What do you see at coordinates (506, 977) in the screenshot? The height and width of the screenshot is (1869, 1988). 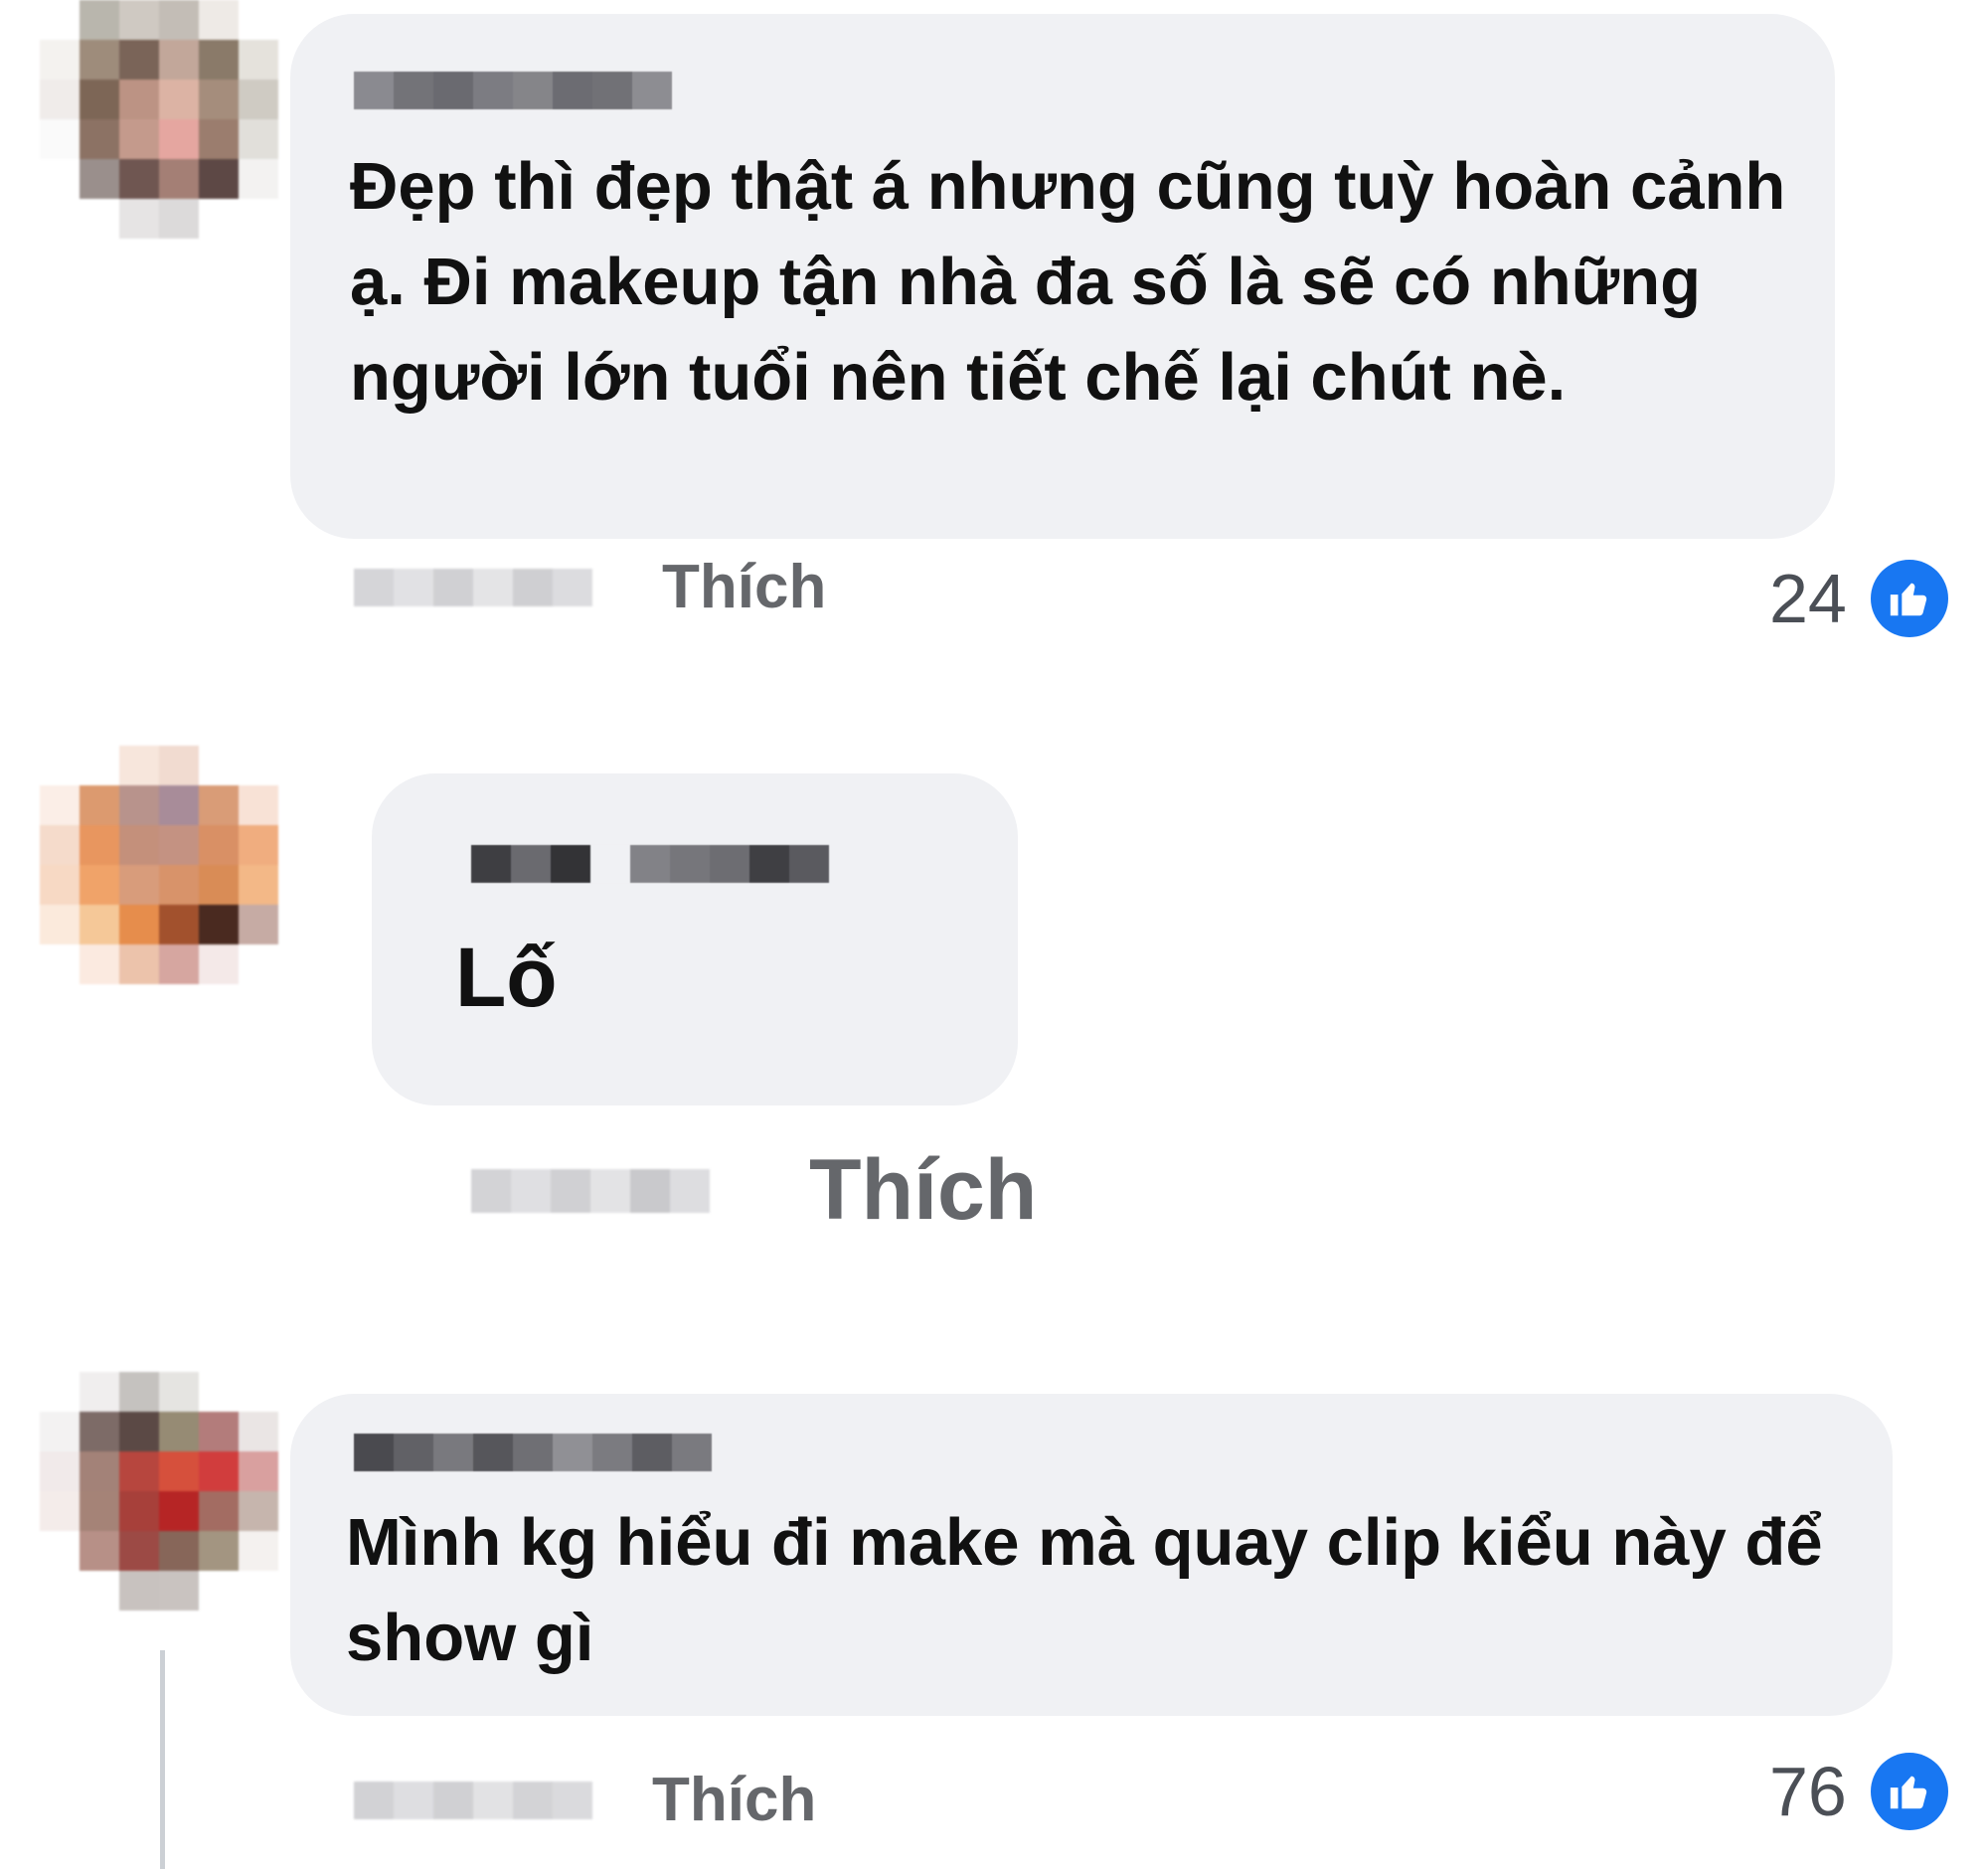 I see `comment-text: Lố` at bounding box center [506, 977].